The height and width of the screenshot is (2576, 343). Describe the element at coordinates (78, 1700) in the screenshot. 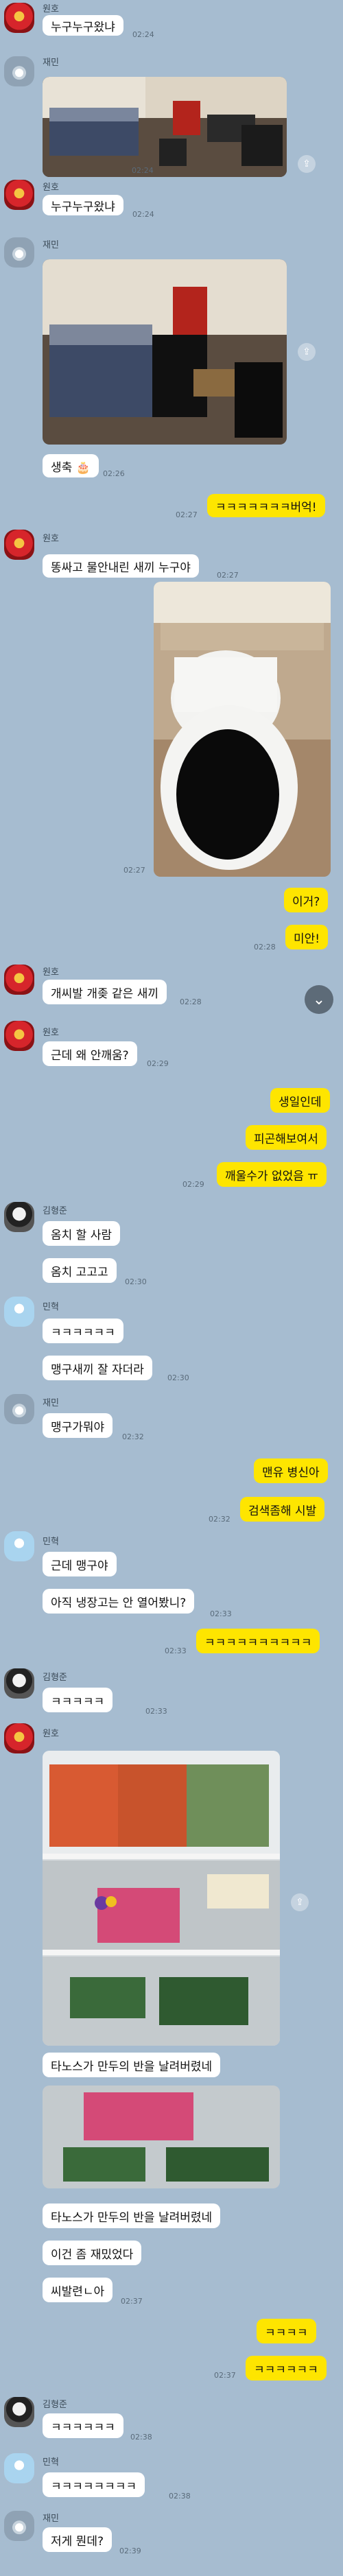

I see `message-bubble: ㅋㅋㅋㅋㅋ` at that location.